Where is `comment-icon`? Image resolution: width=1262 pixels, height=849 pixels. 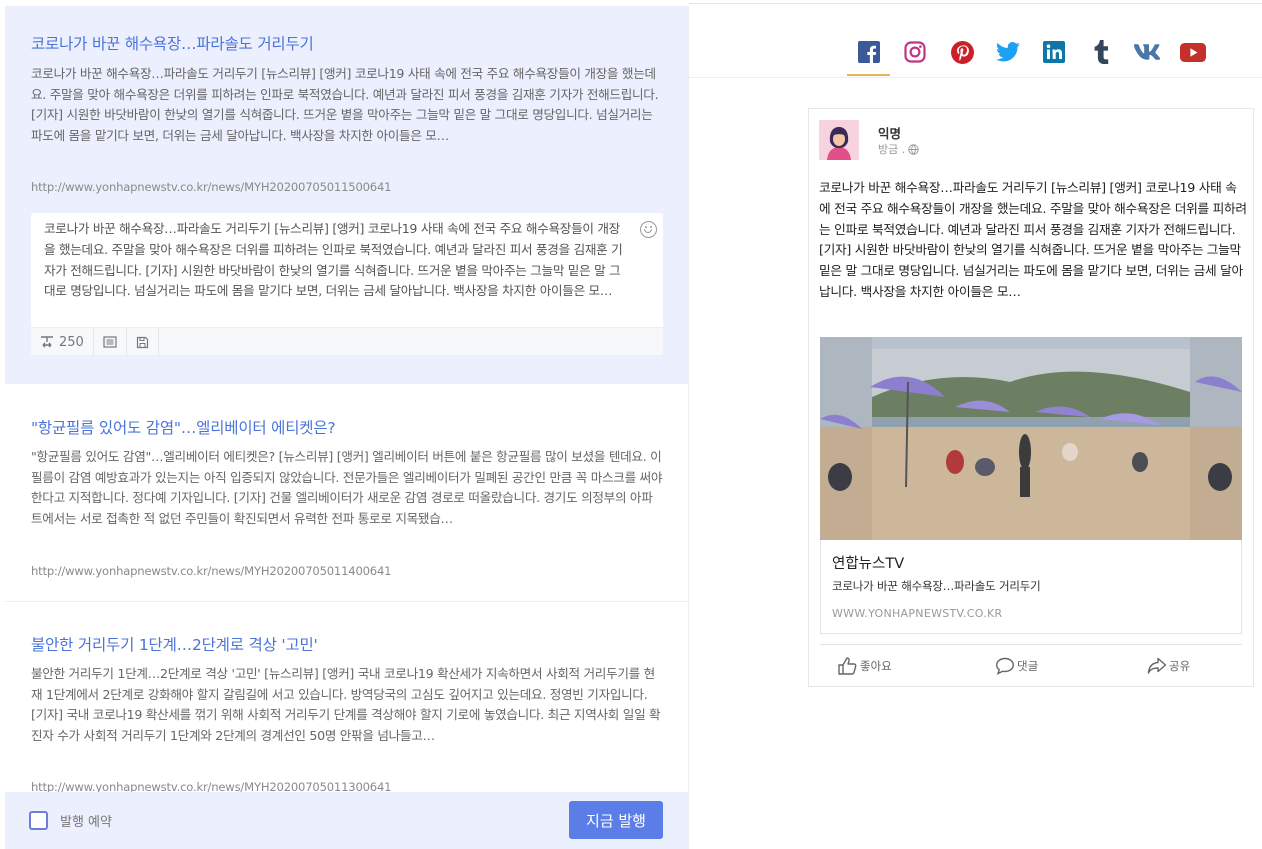 comment-icon is located at coordinates (1005, 666).